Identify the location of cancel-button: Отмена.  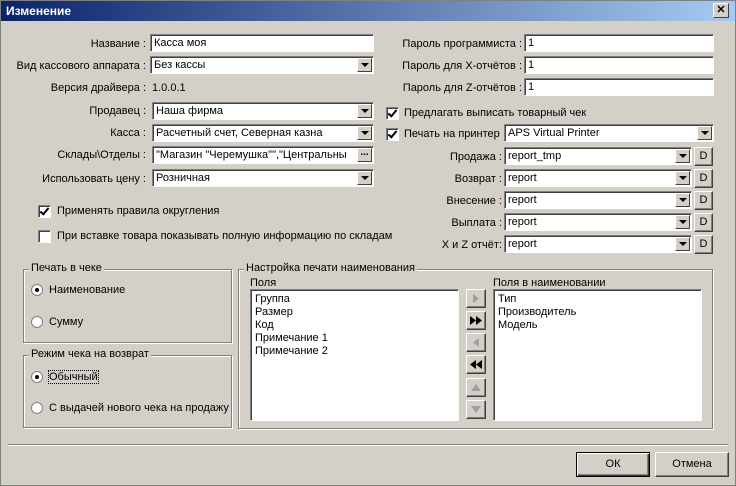
(692, 464).